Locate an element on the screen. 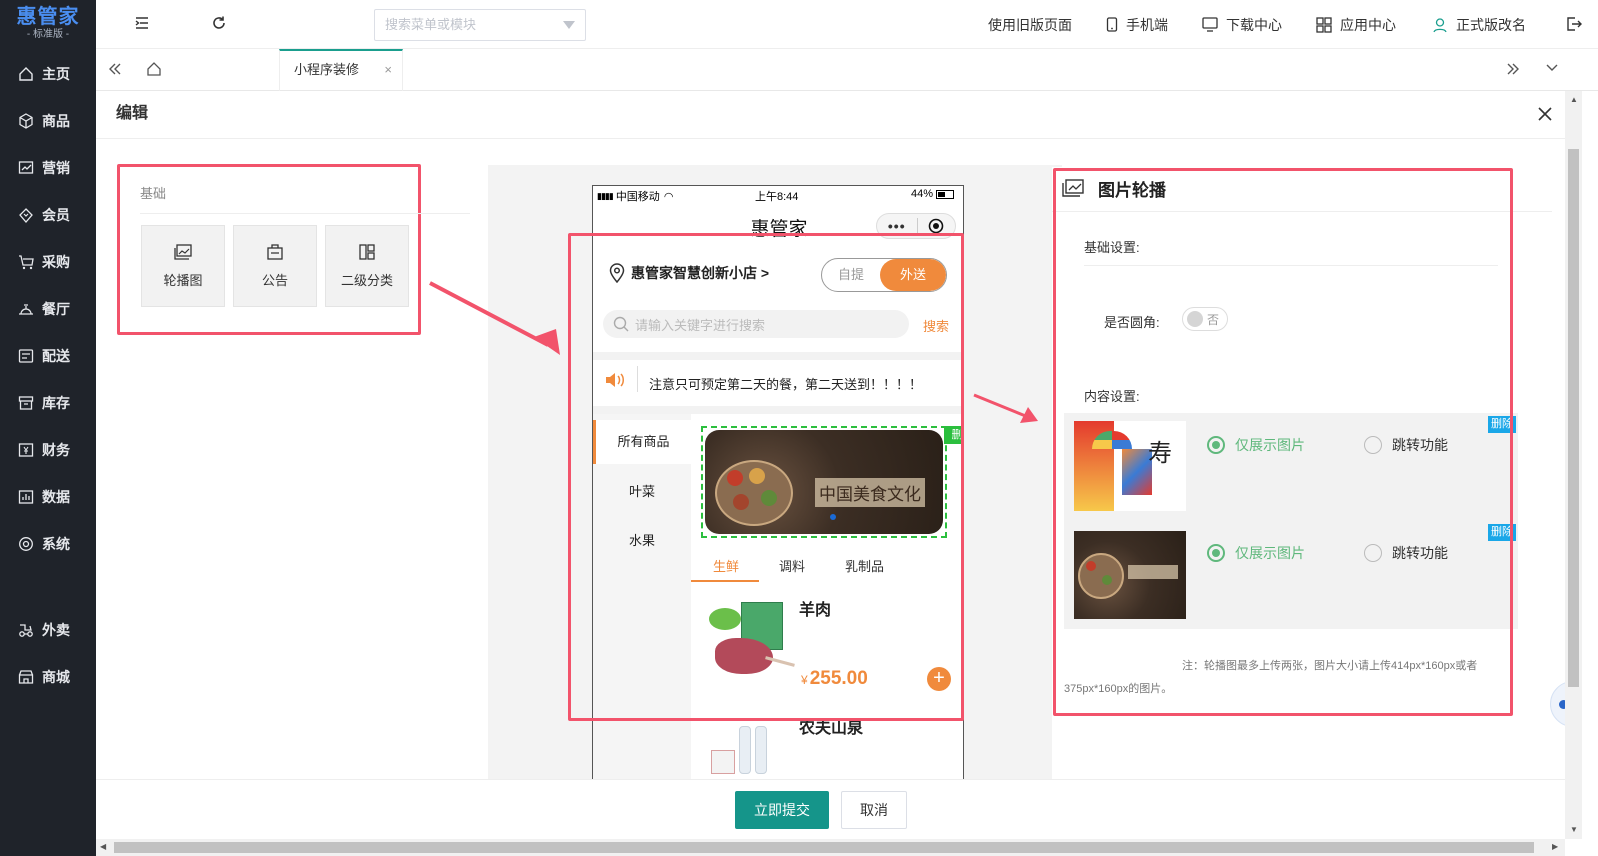 This screenshot has width=1598, height=856. data-icon is located at coordinates (26, 497).